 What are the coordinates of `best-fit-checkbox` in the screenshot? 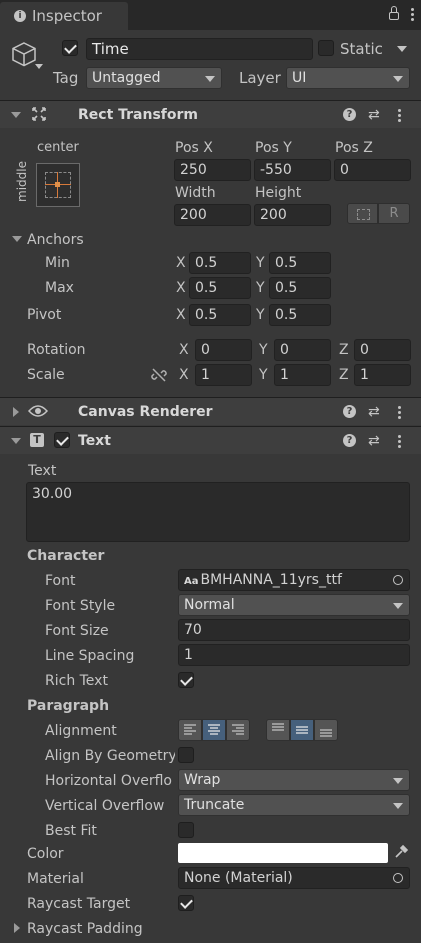 It's located at (186, 830).